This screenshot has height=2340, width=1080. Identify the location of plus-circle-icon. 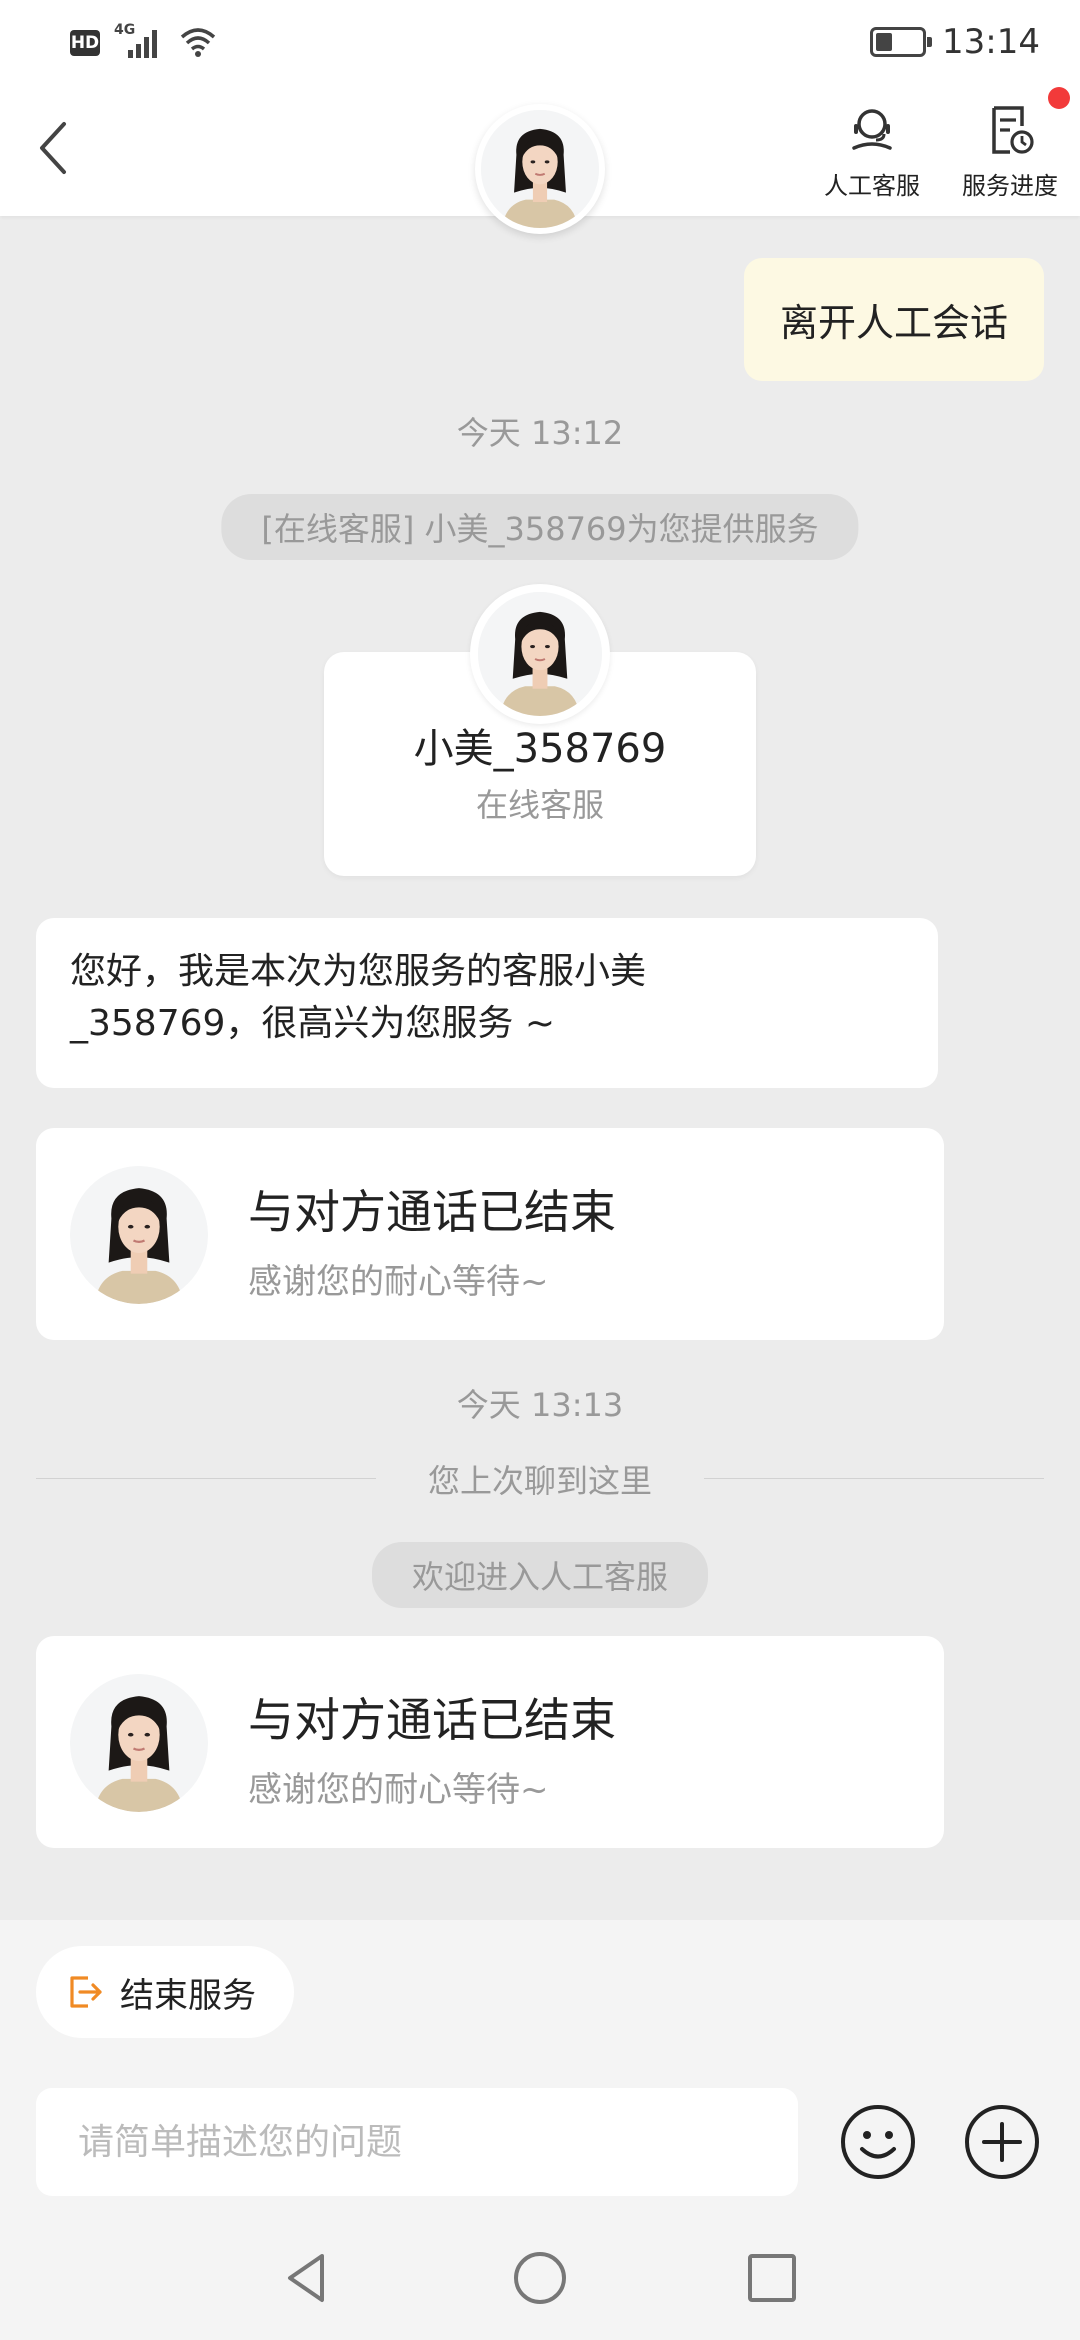
(1002, 2142).